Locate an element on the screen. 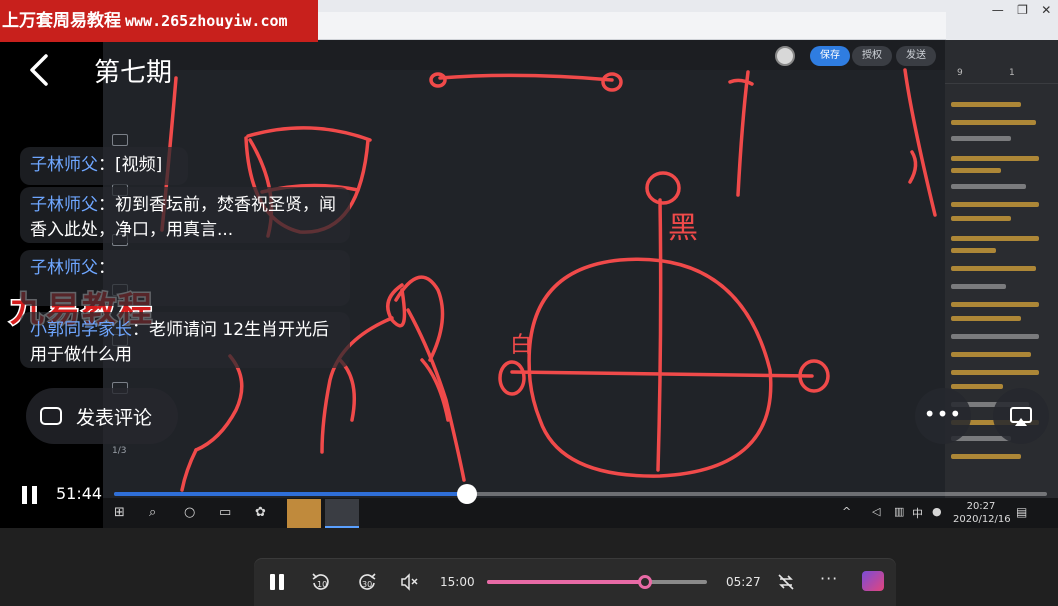 This screenshot has width=1058, height=606. notification-icon: ▤ is located at coordinates (1022, 512).